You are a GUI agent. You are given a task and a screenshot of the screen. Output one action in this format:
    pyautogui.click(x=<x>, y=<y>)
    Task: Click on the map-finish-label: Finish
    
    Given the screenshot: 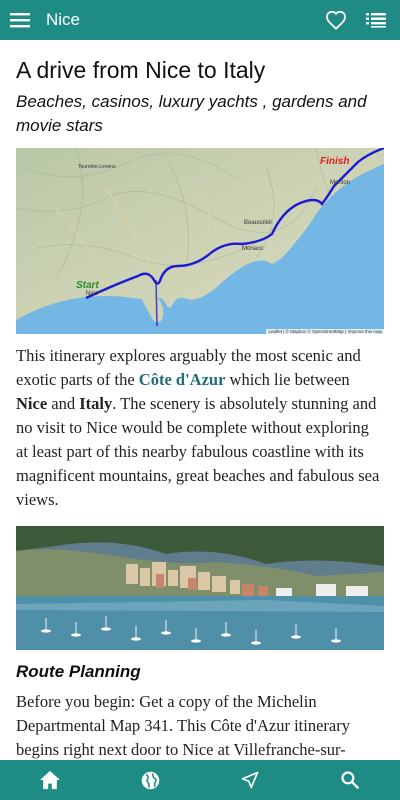 What is the action you would take?
    pyautogui.click(x=335, y=161)
    